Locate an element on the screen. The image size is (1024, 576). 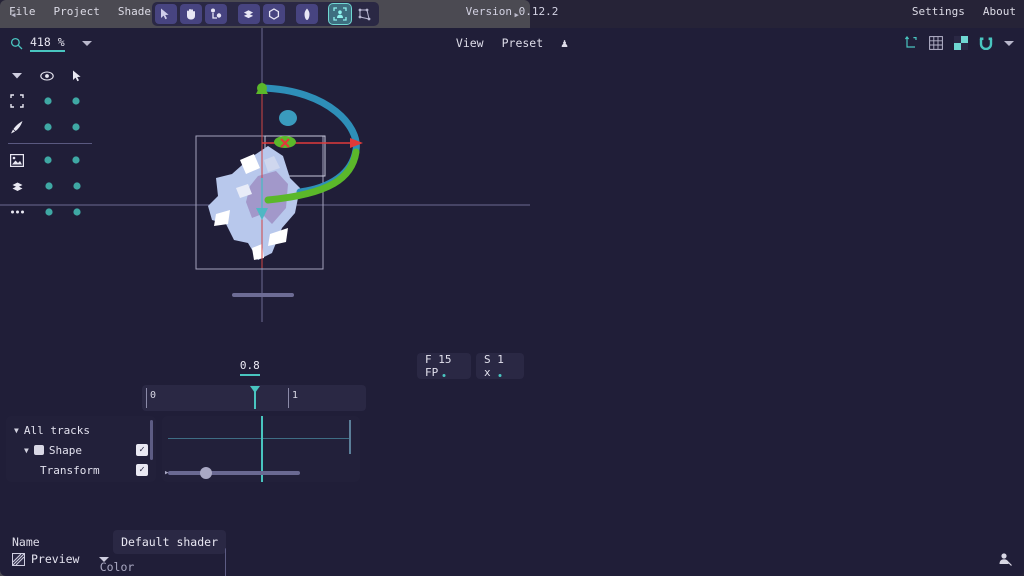
divider is located at coordinates (50, 143).